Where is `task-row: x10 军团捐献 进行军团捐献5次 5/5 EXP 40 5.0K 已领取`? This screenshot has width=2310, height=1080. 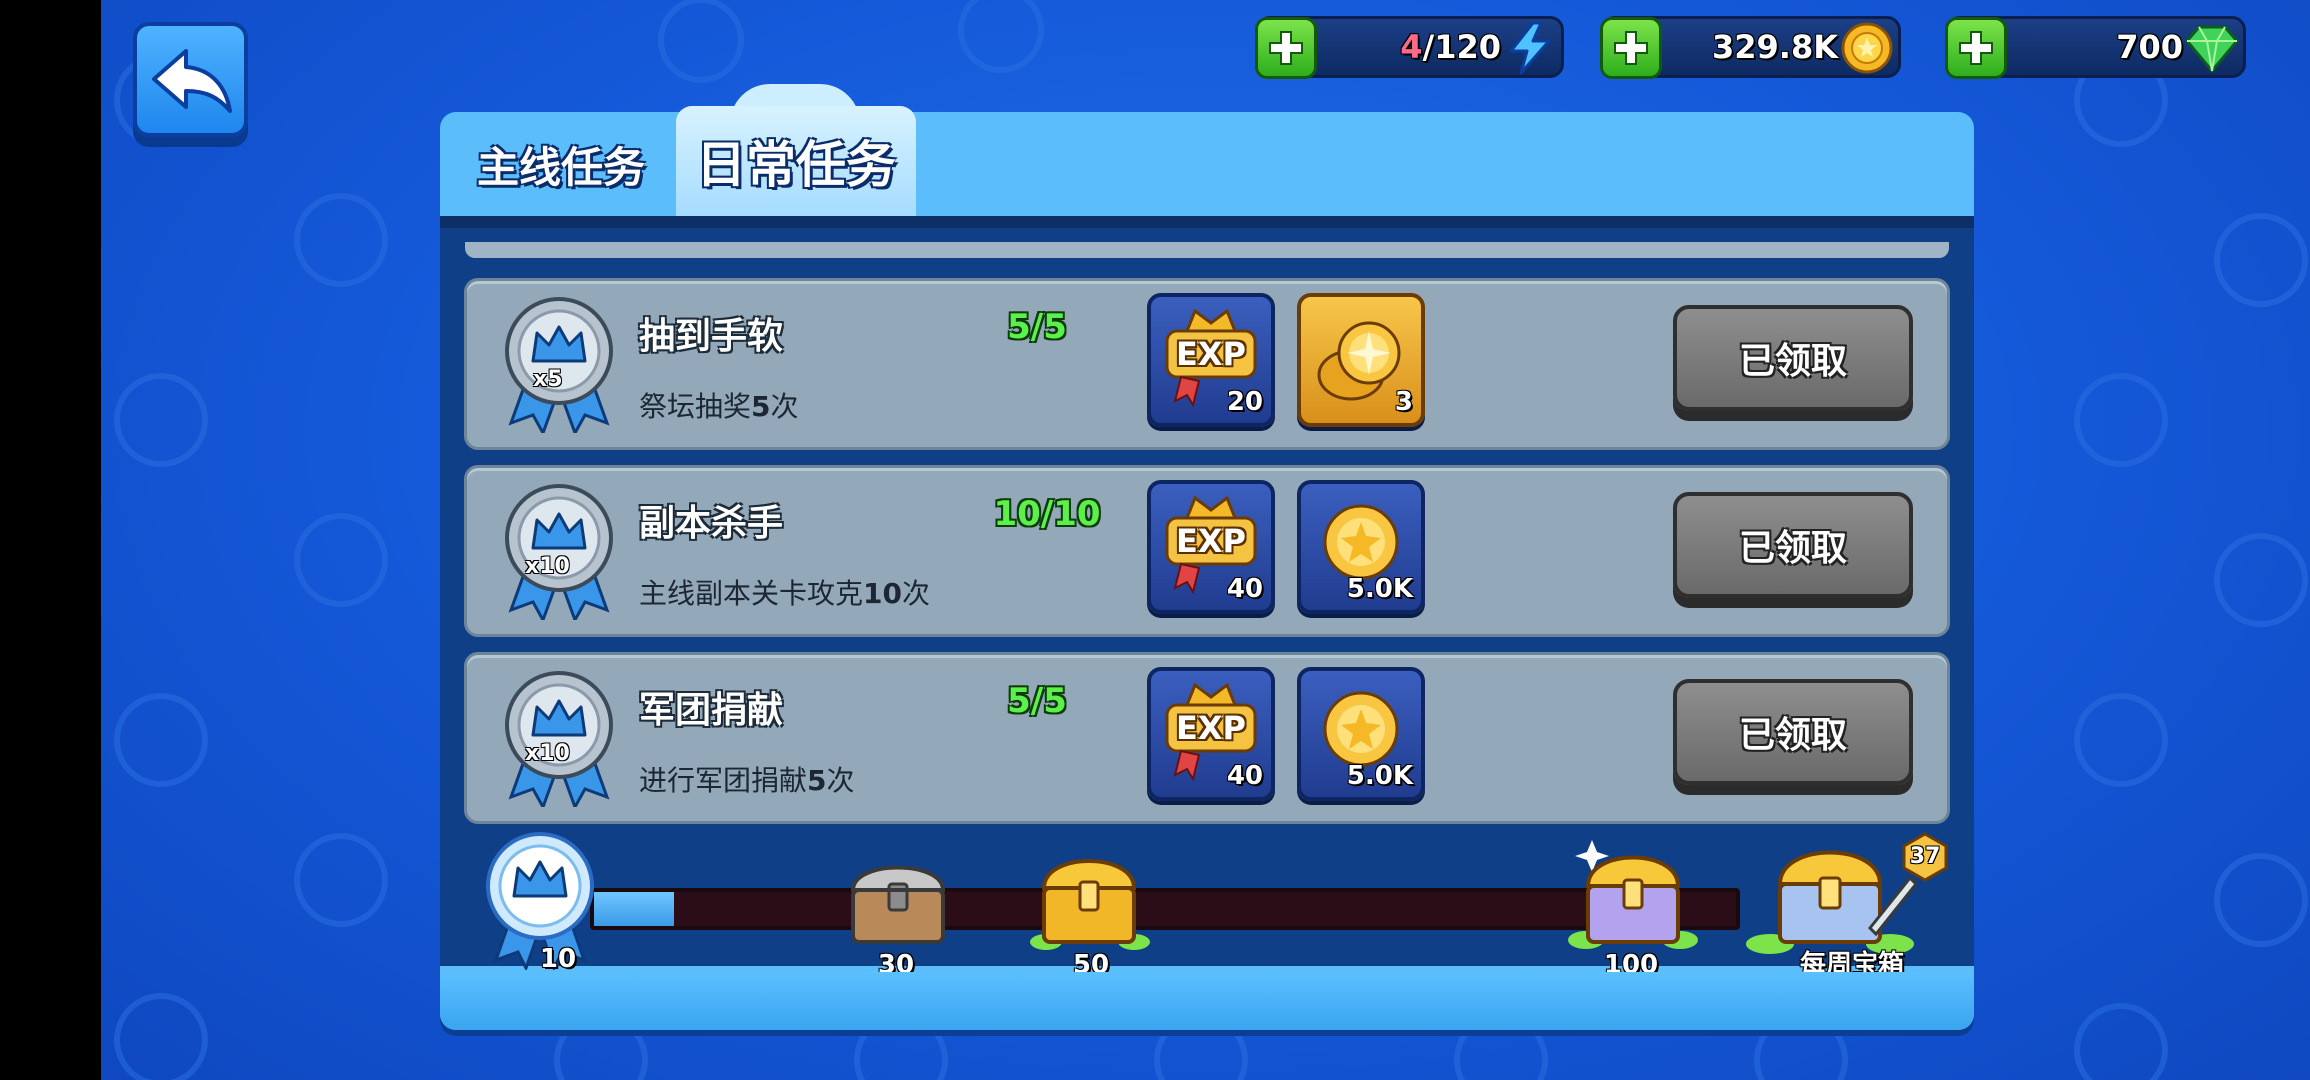
task-row: x10 军团捐献 进行军团捐献5次 5/5 EXP 40 5.0K 已领取 is located at coordinates (1207, 738).